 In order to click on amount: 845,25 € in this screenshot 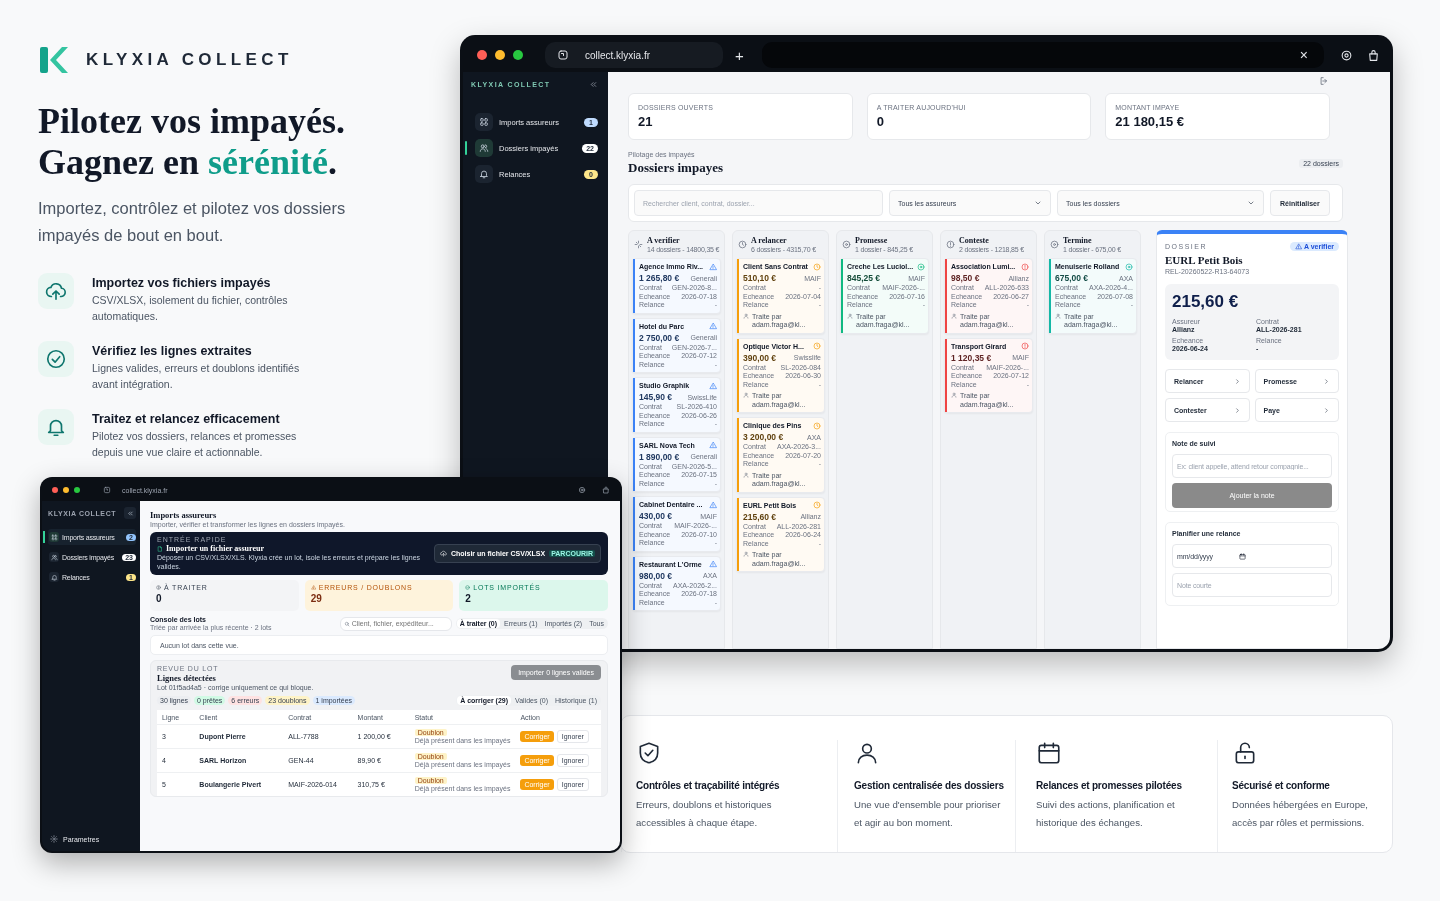, I will do `click(864, 278)`.